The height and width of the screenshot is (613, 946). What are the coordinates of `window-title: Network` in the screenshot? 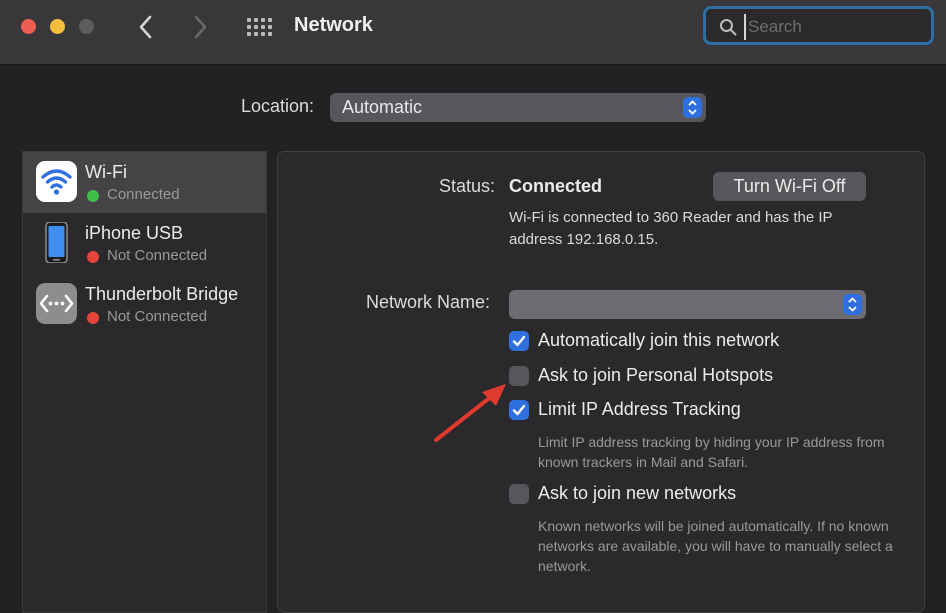 It's located at (333, 25).